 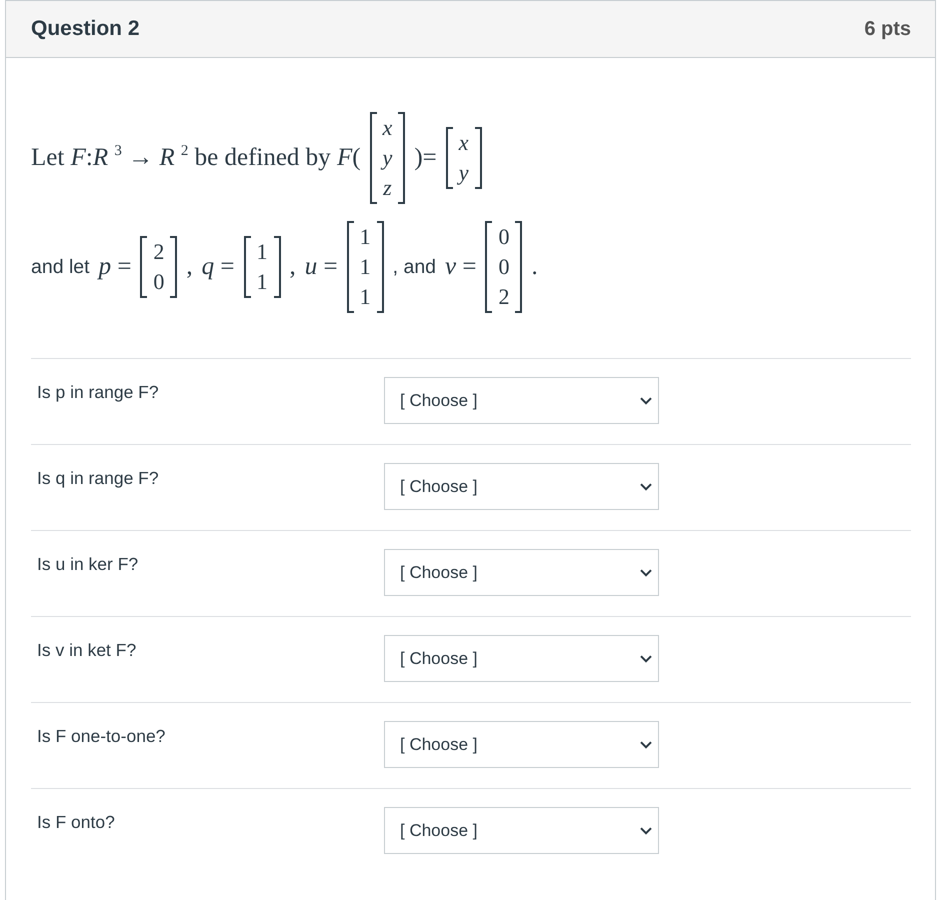 What do you see at coordinates (425, 158) in the screenshot?
I see `math-text: )=` at bounding box center [425, 158].